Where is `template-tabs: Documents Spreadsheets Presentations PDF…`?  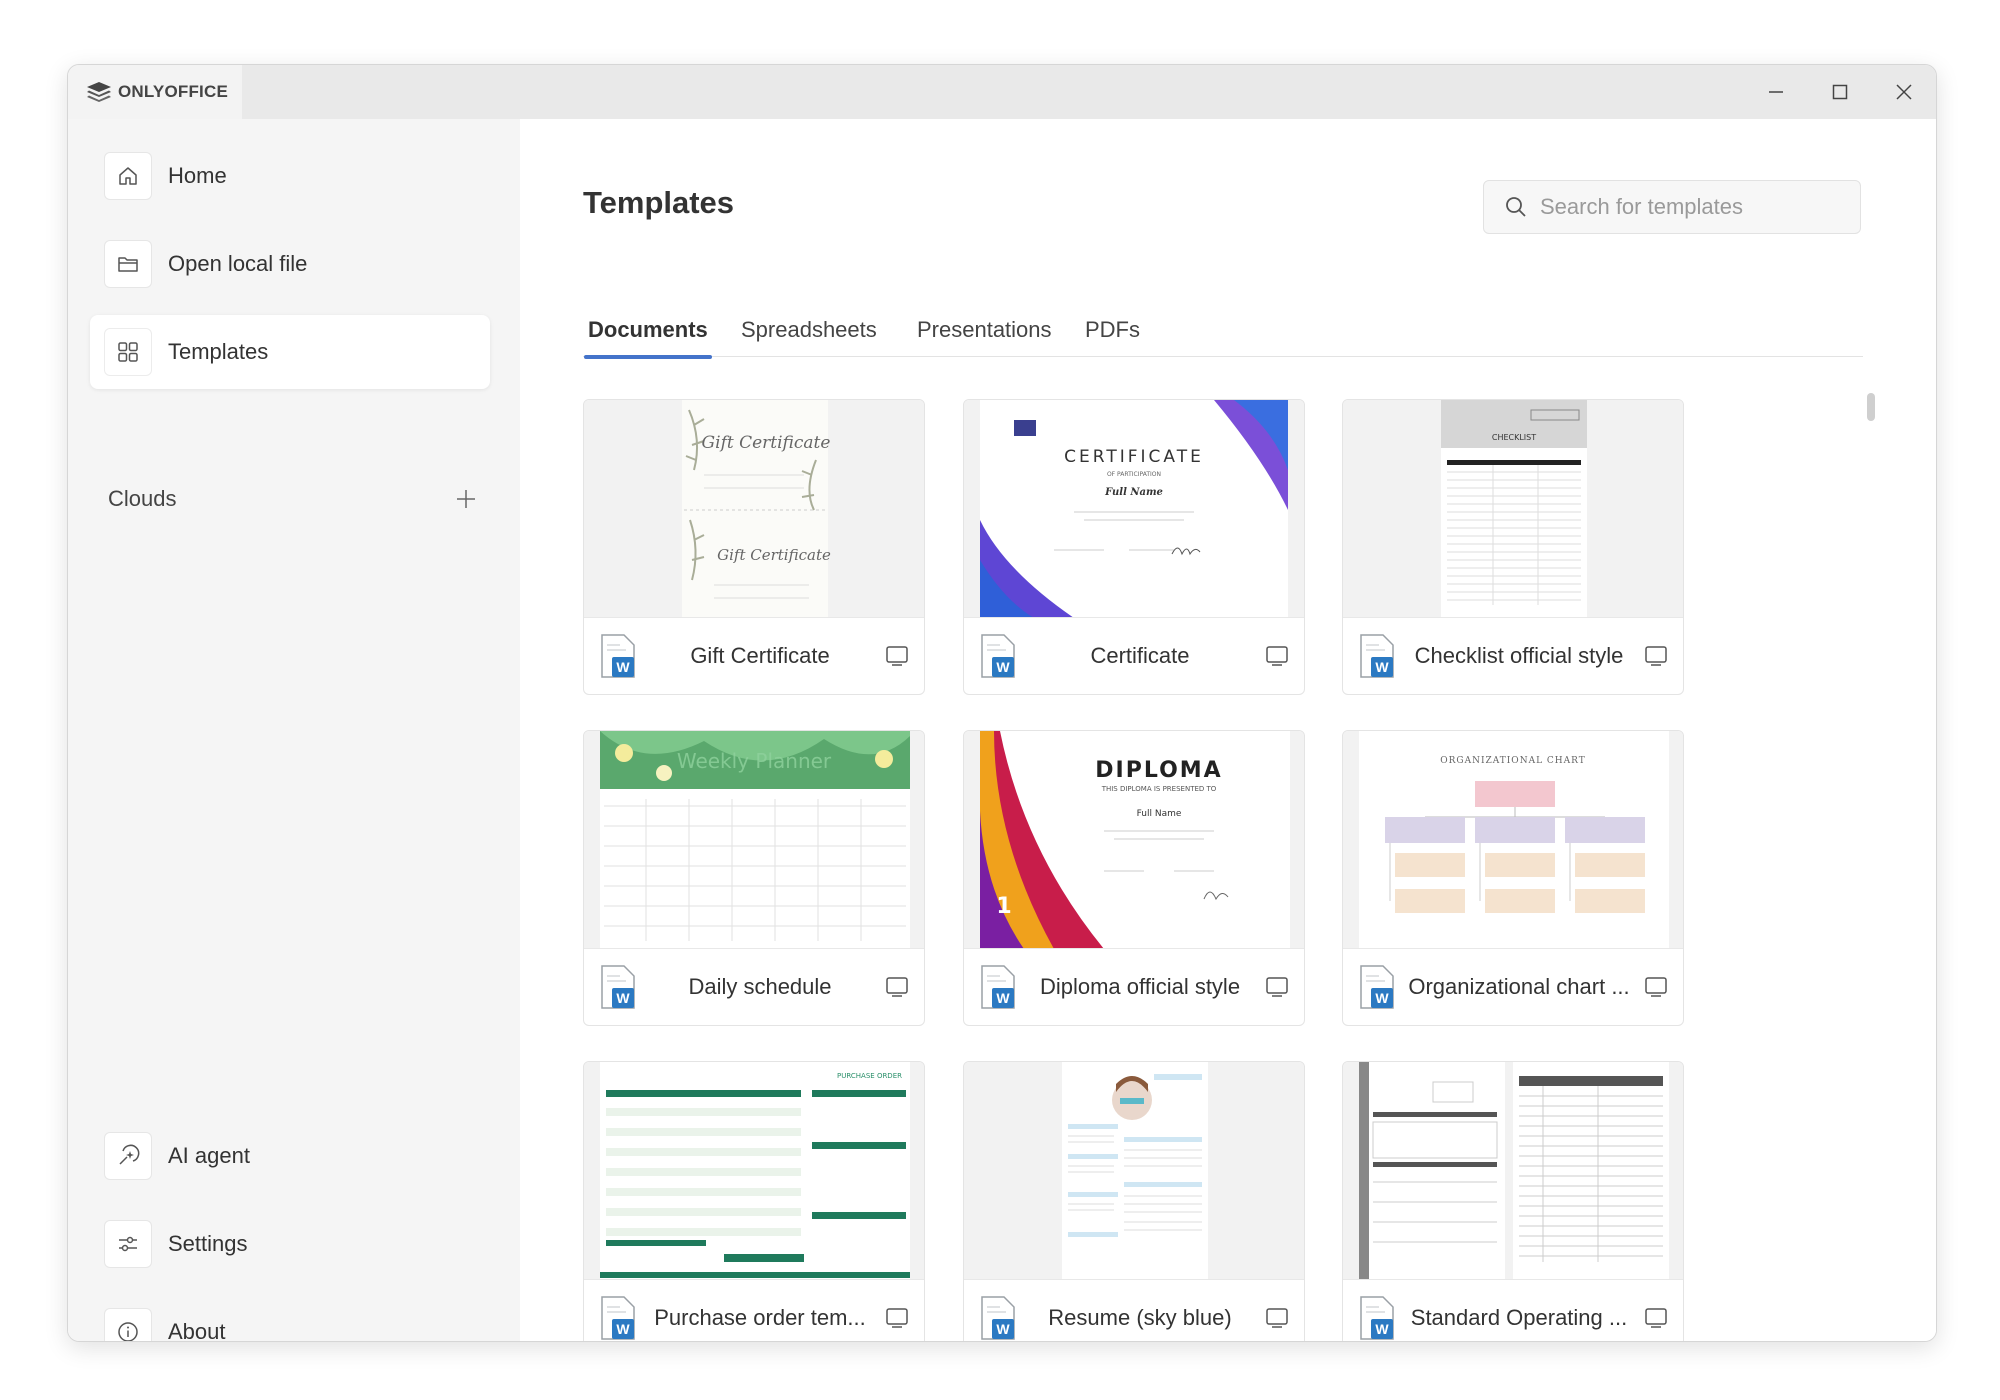 template-tabs: Documents Spreadsheets Presentations PDF… is located at coordinates (1223, 337).